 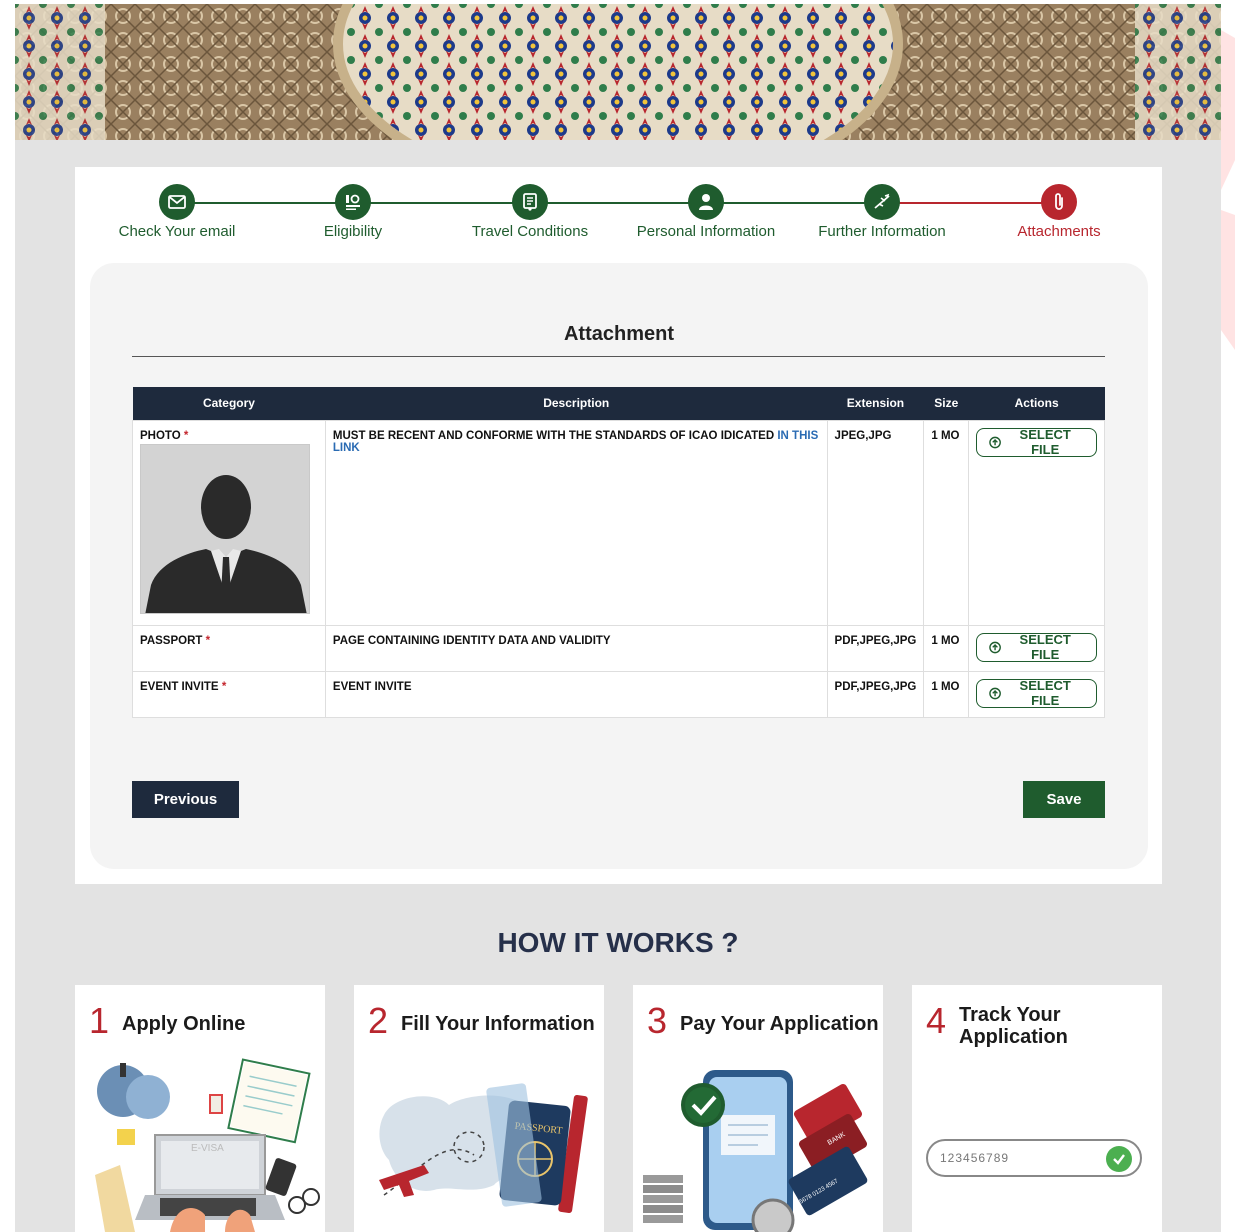 I want to click on step-label: Attachments, so click(x=1059, y=231).